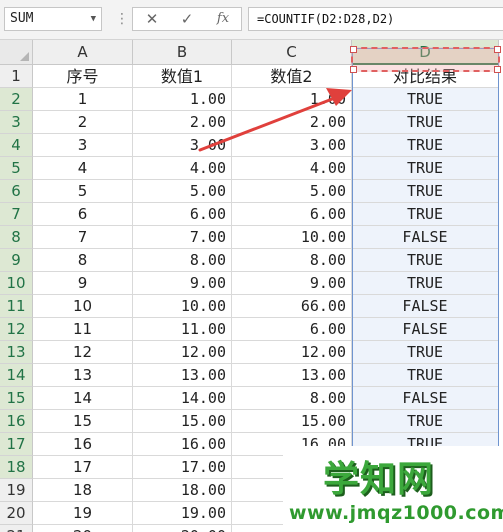 This screenshot has width=503, height=532. I want to click on header-cell-c: 数值2, so click(292, 76).